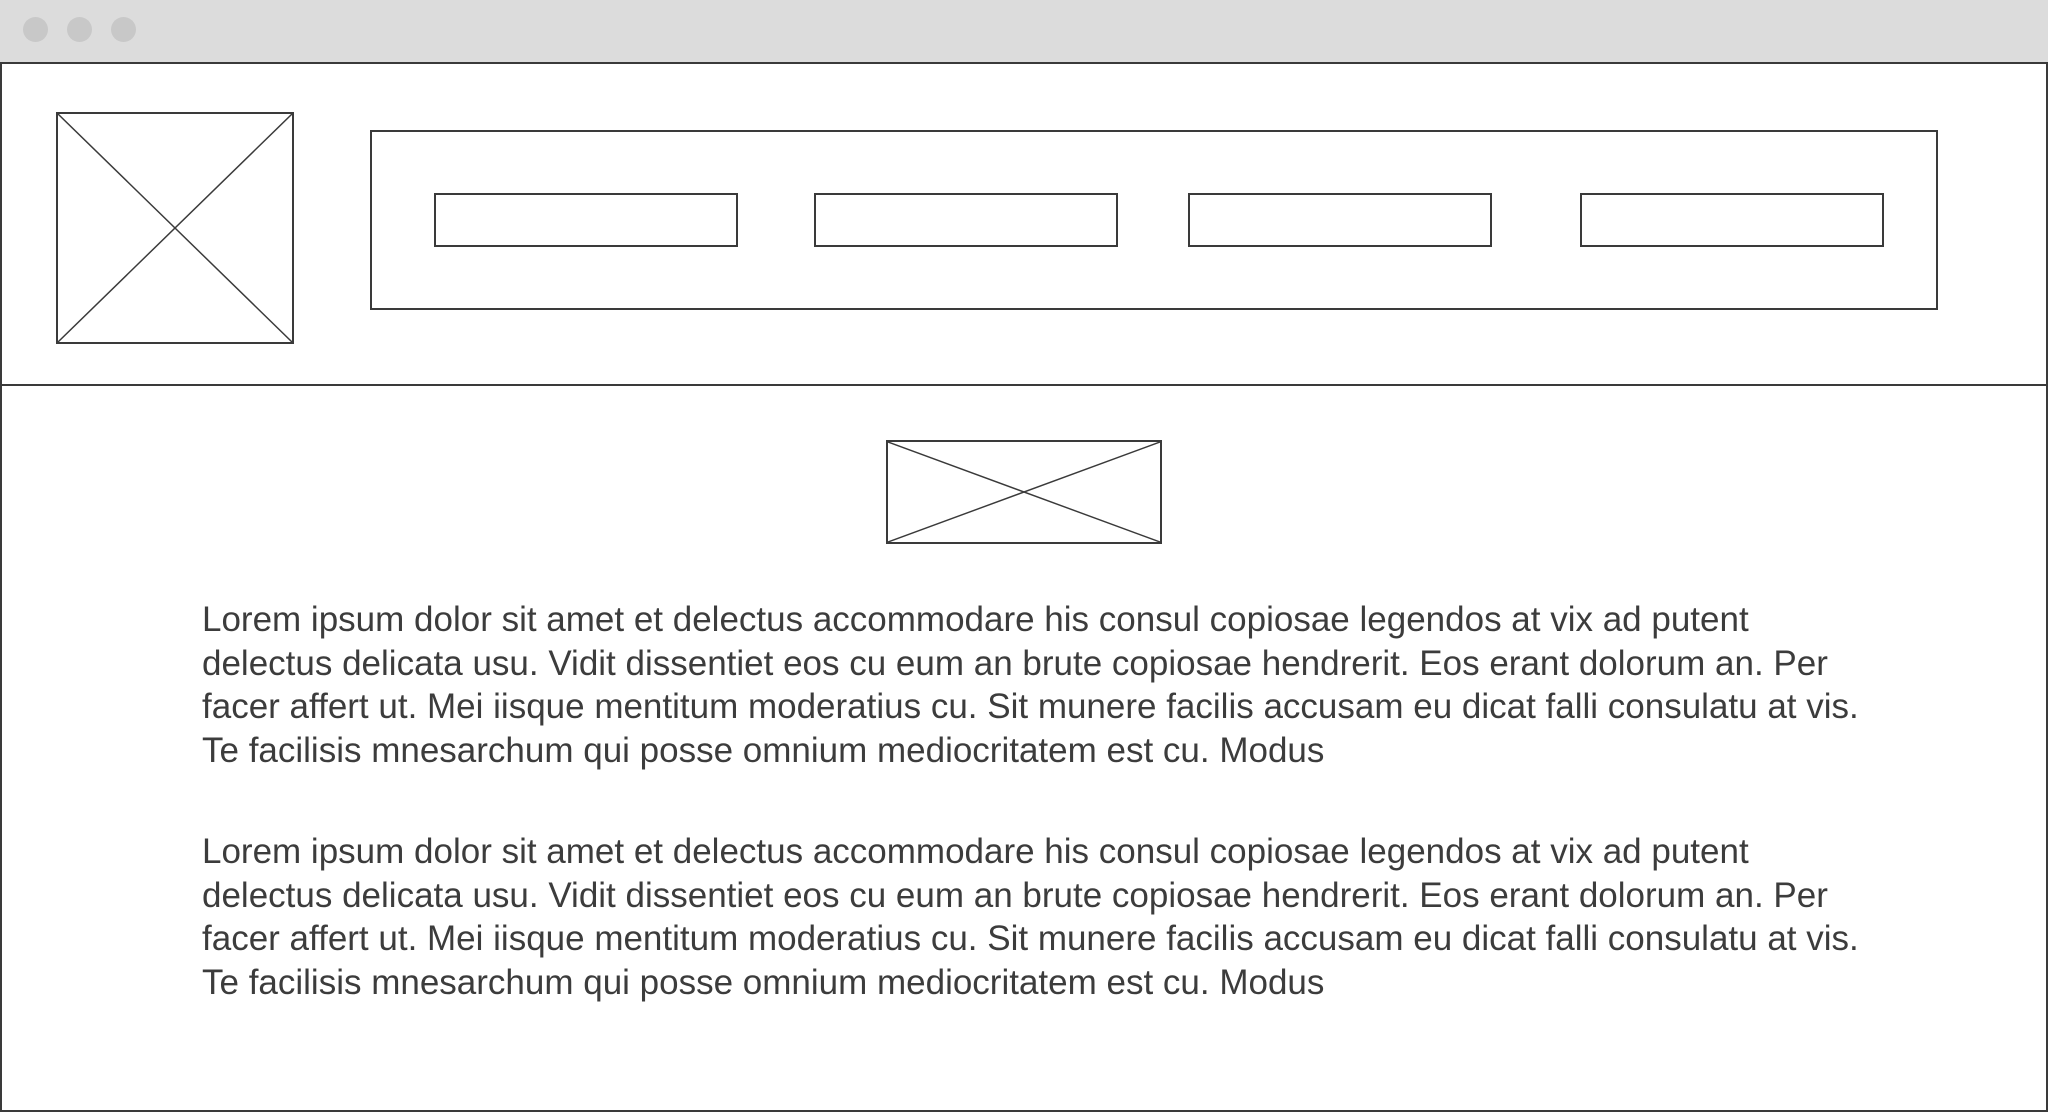 Image resolution: width=2048 pixels, height=1112 pixels. What do you see at coordinates (123, 29) in the screenshot?
I see `maximize-dot` at bounding box center [123, 29].